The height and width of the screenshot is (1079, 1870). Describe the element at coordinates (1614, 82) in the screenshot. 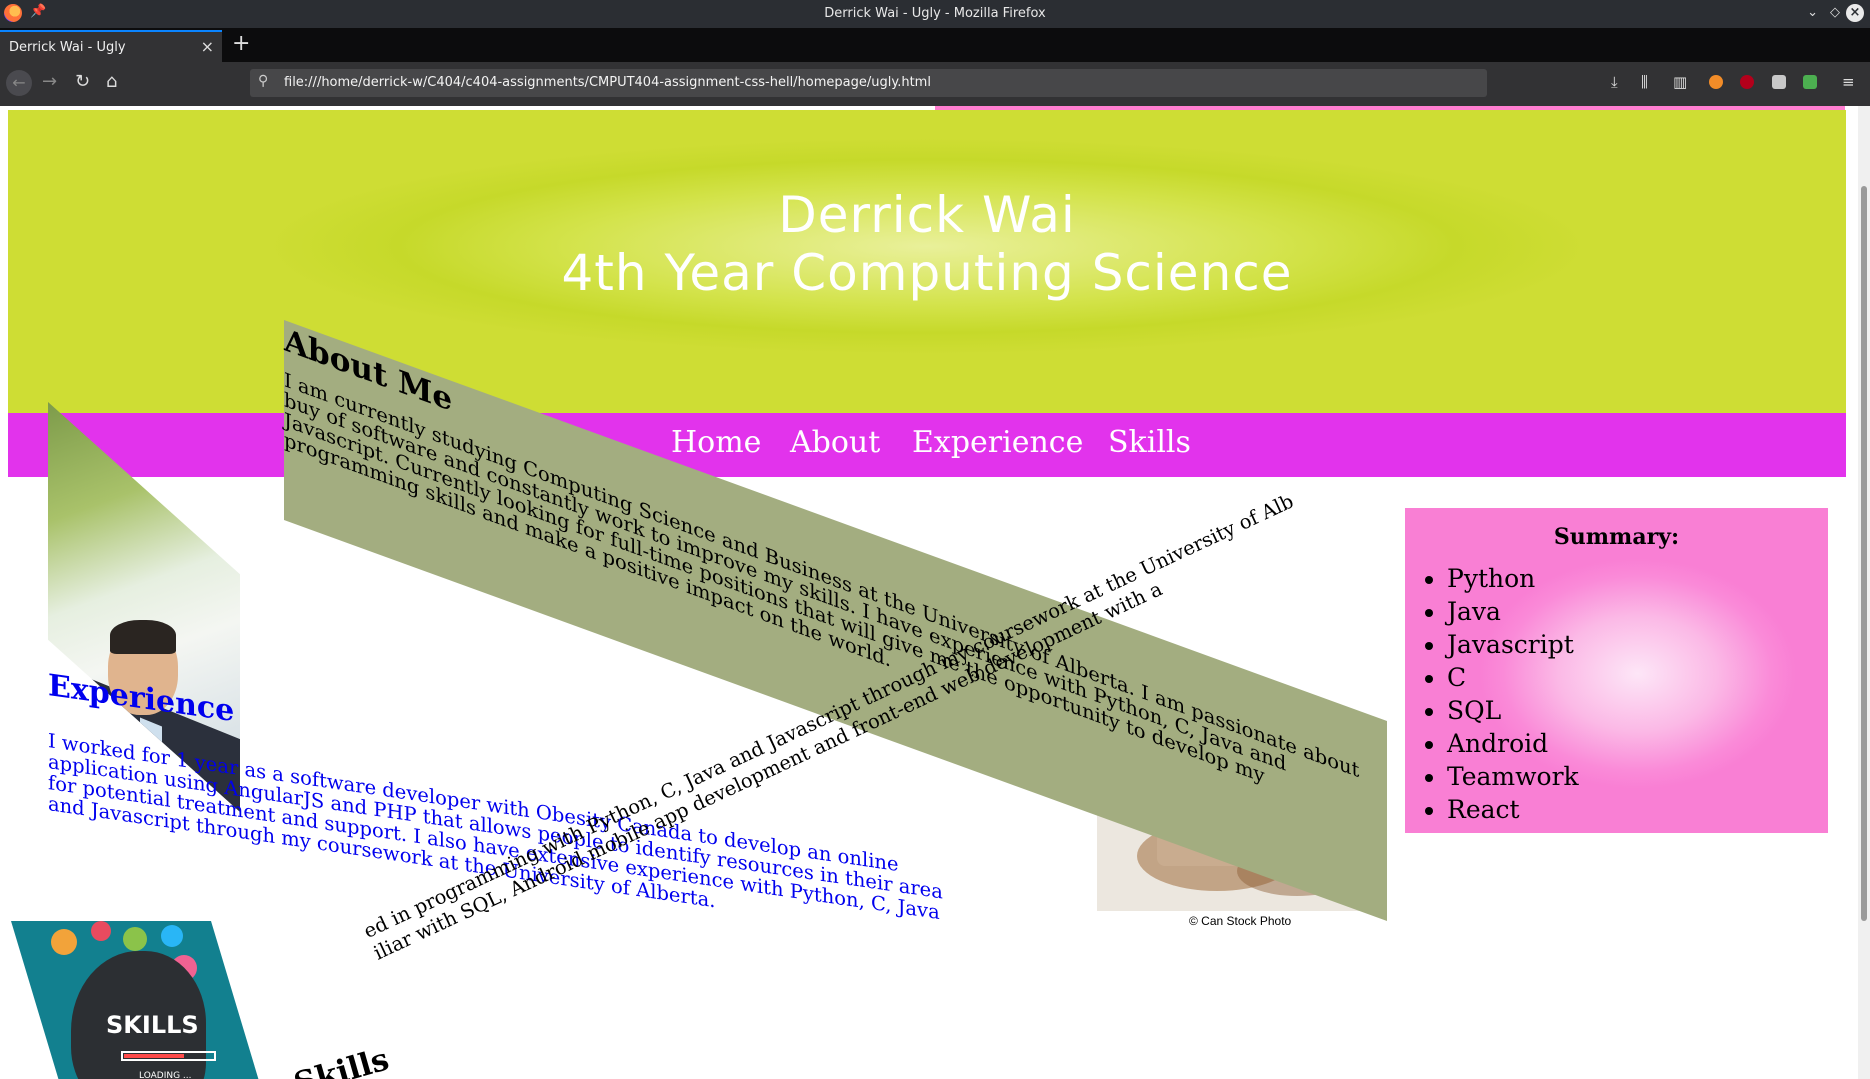

I see `download-icon: ⤓` at that location.